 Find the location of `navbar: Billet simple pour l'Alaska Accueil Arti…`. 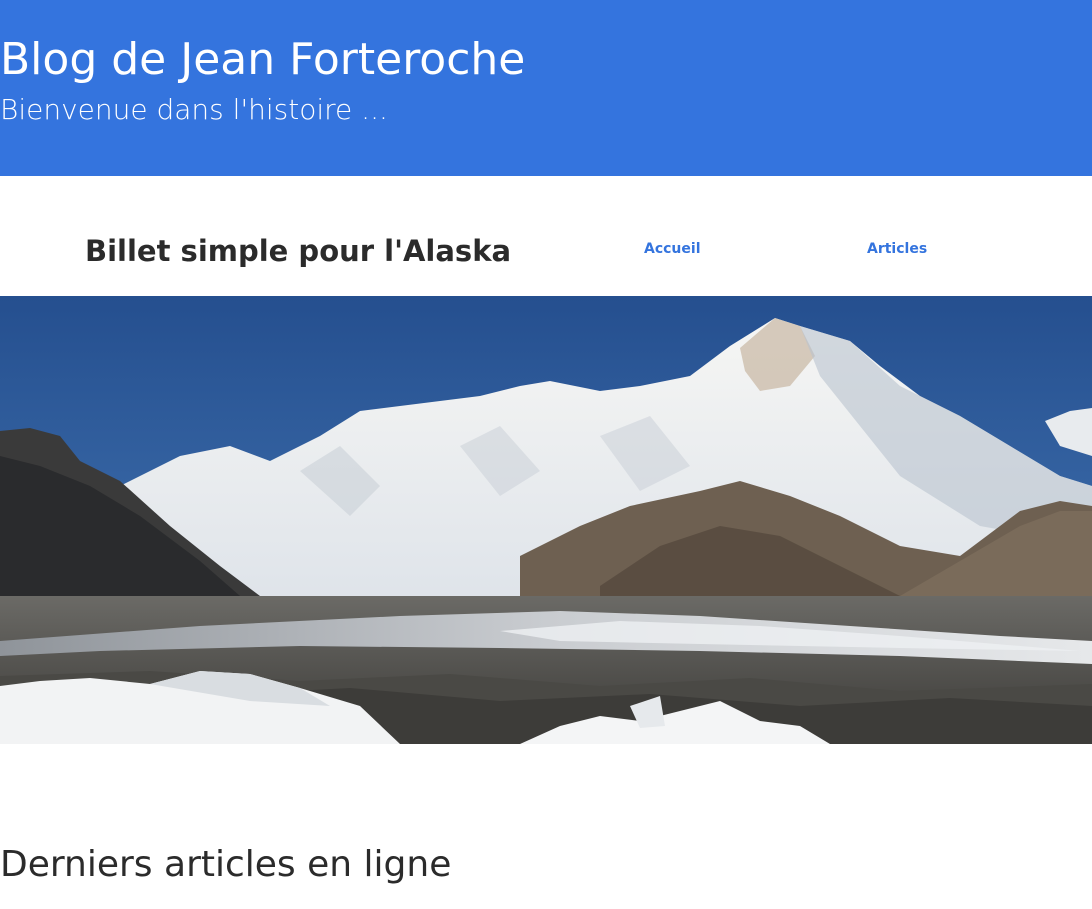

navbar: Billet simple pour l'Alaska Accueil Arti… is located at coordinates (546, 236).